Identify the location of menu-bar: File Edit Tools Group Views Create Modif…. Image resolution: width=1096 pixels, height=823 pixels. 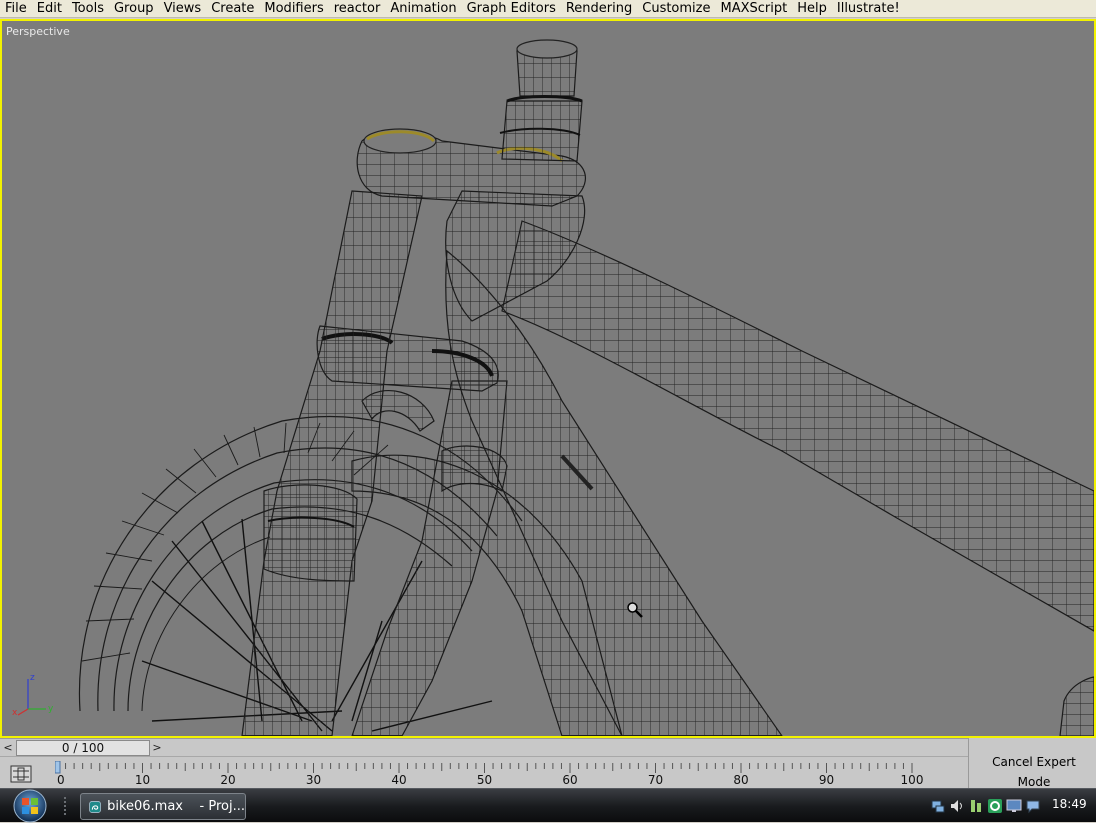
(548, 9).